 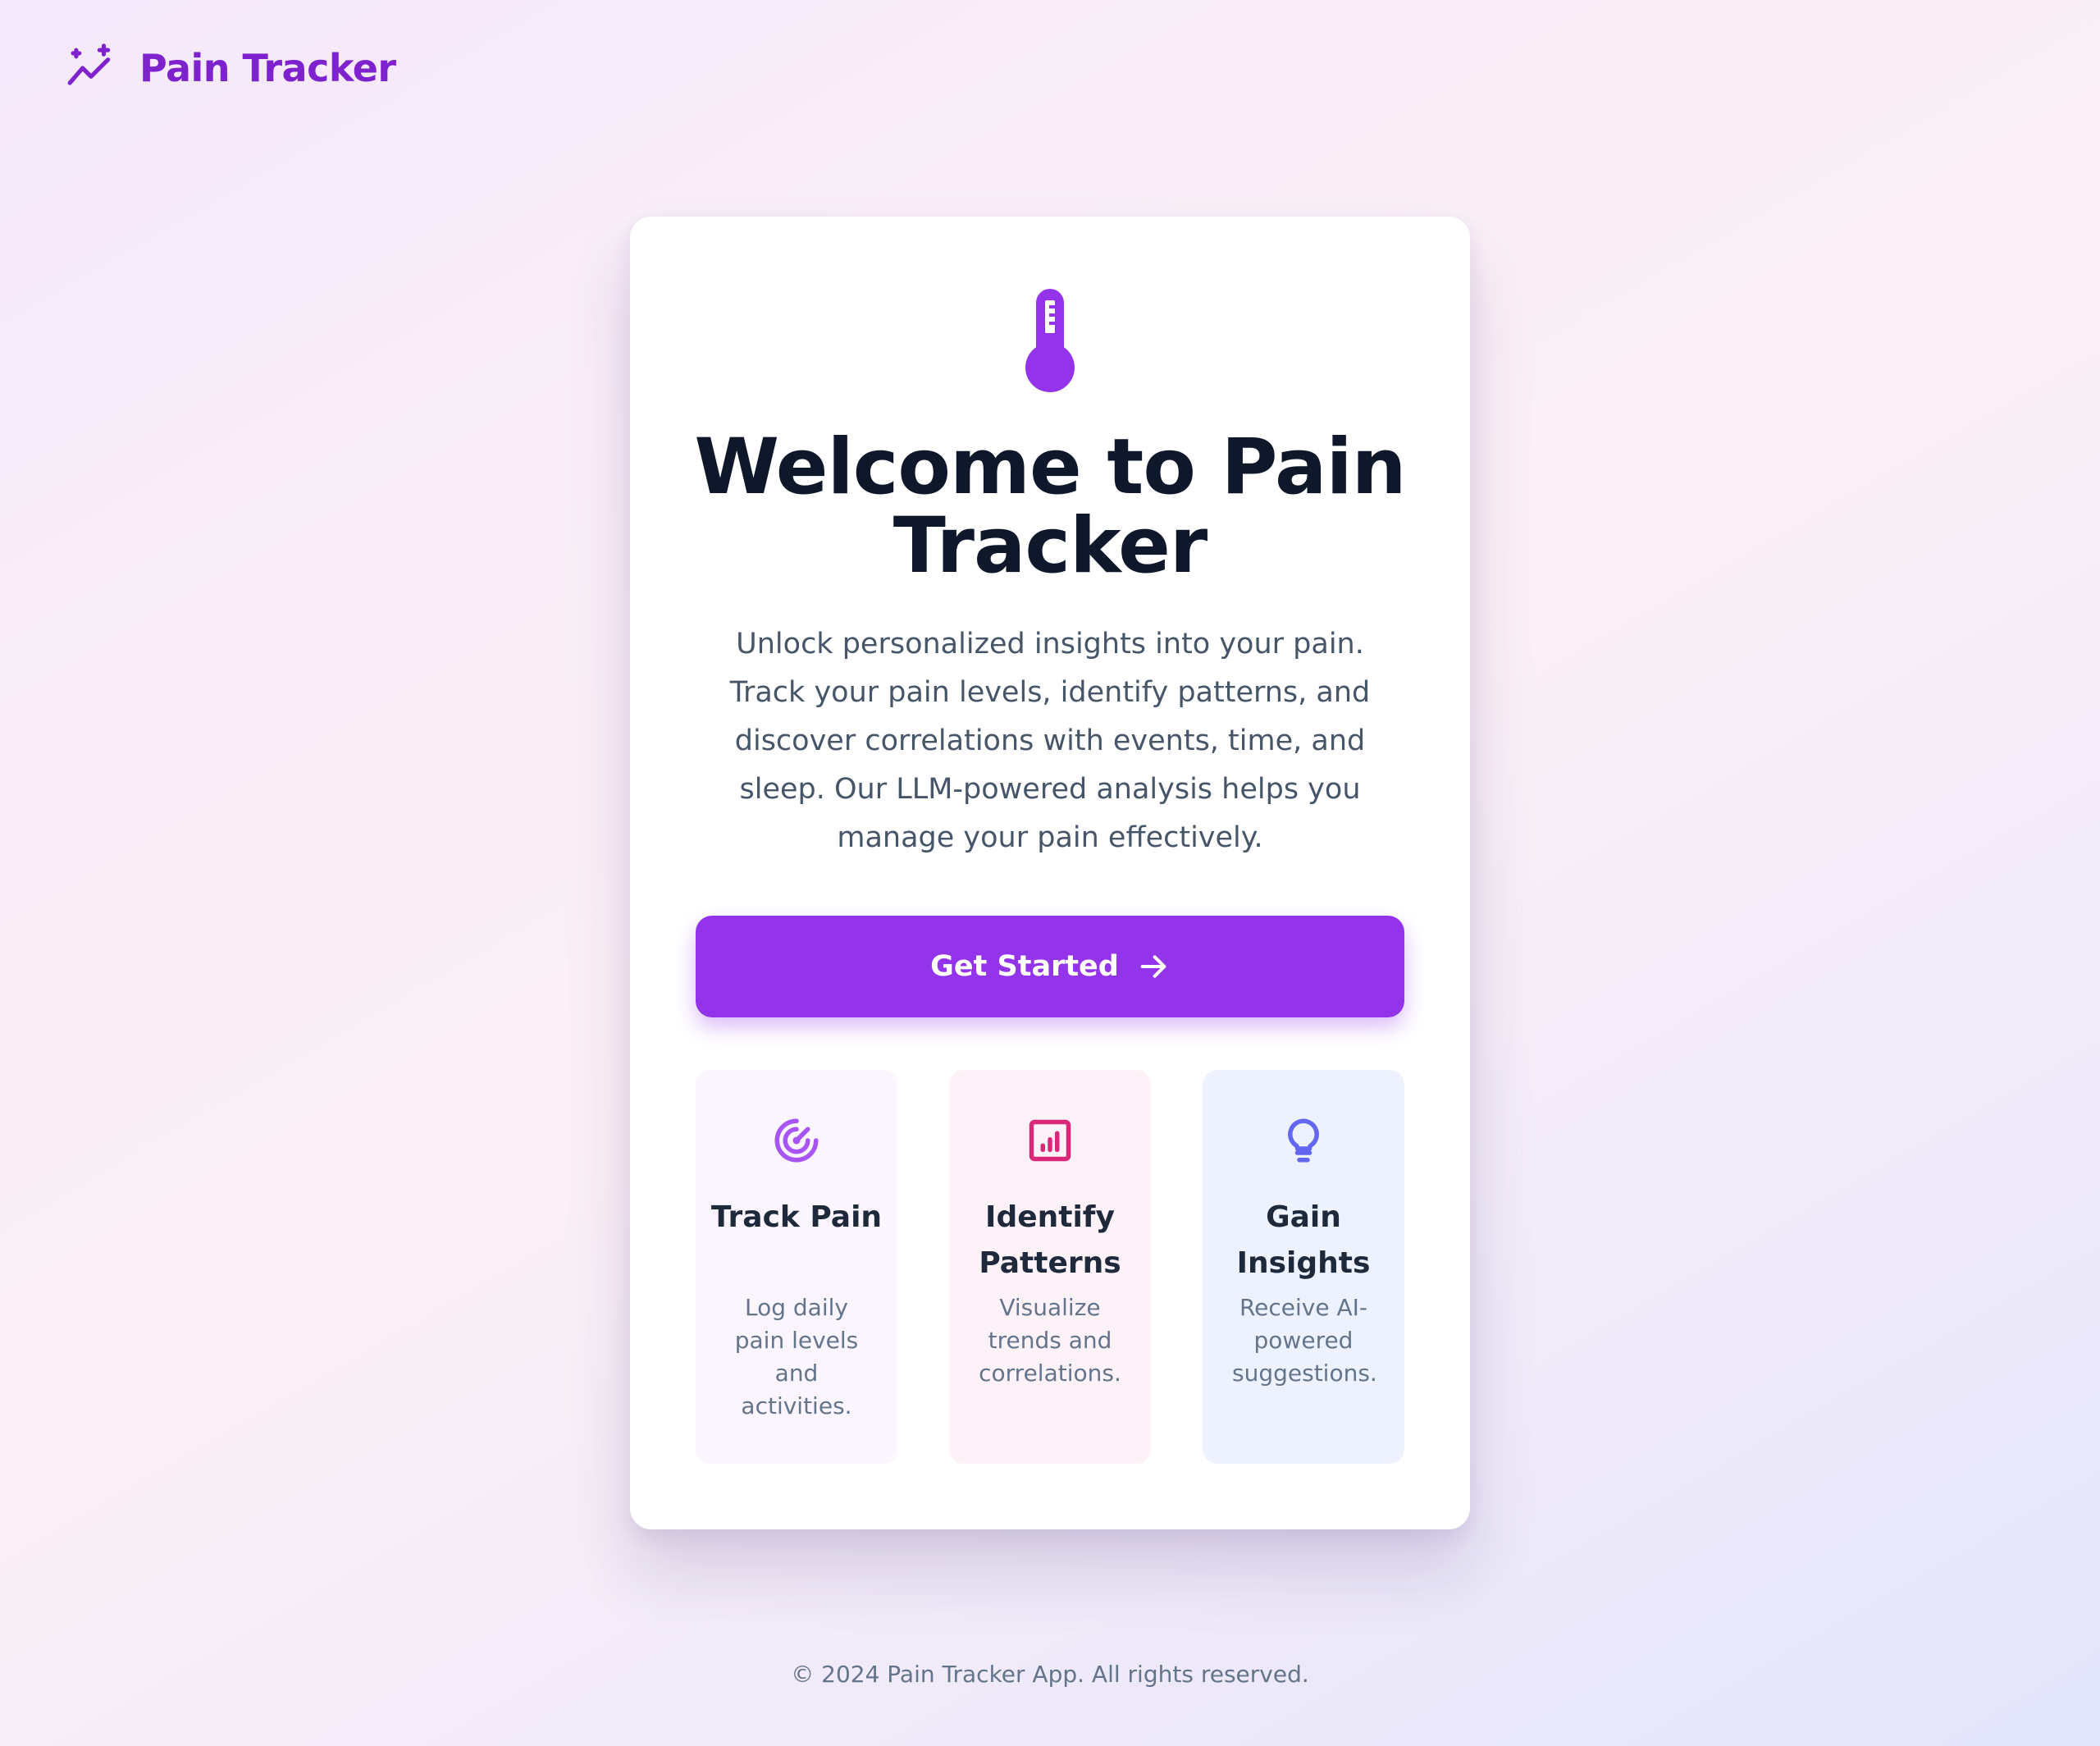 What do you see at coordinates (797, 1217) in the screenshot?
I see `feature-title: Track Pain` at bounding box center [797, 1217].